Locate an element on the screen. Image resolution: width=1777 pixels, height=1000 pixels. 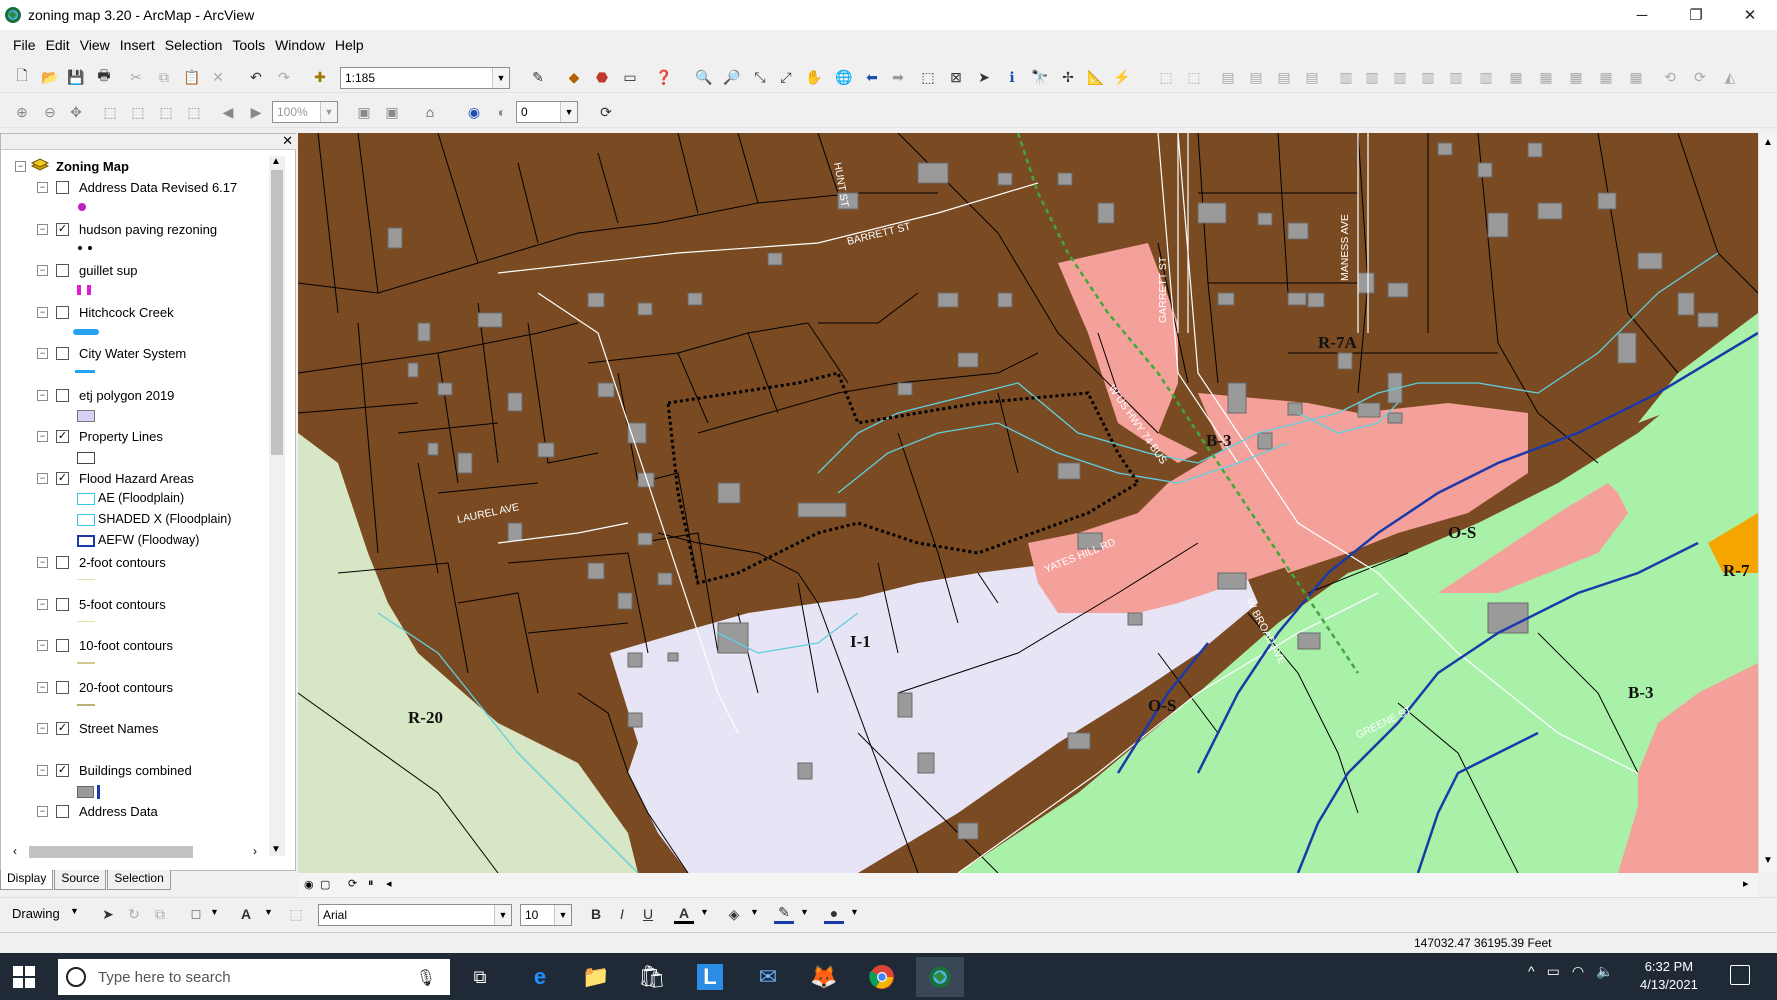
menu-file: File is located at coordinates (24, 45).